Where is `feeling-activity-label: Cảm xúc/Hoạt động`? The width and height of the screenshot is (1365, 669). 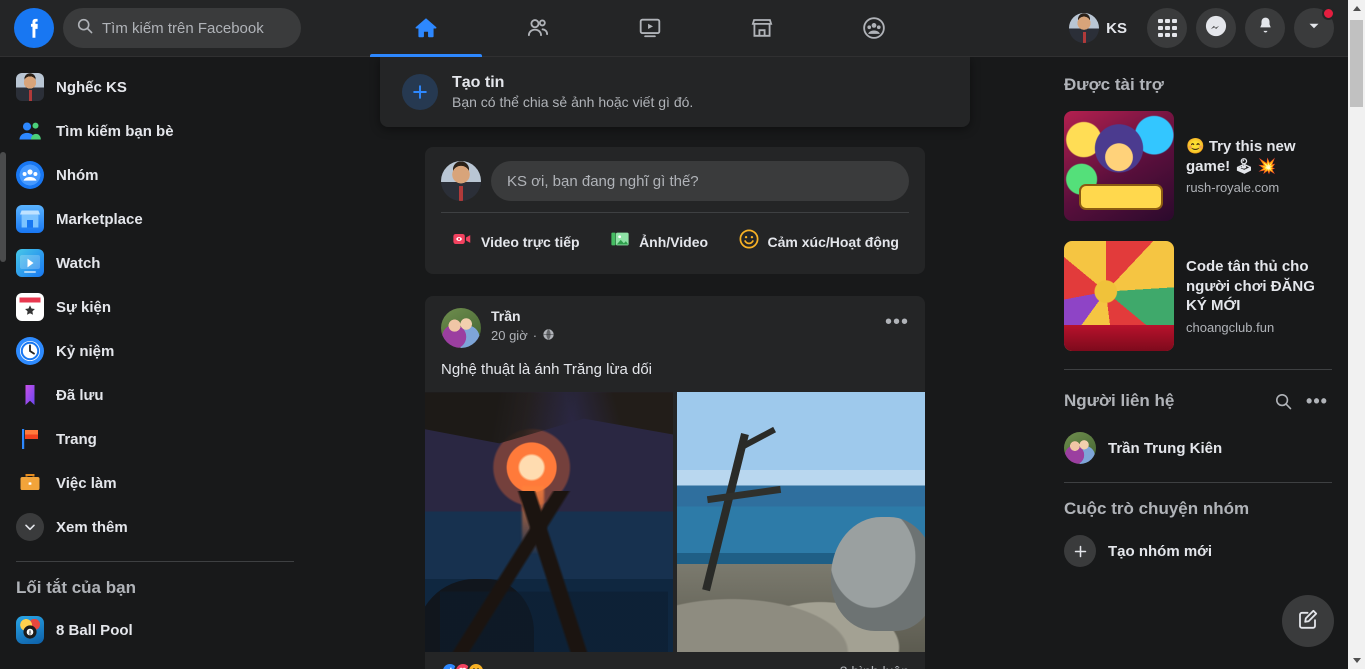 feeling-activity-label: Cảm xúc/Hoạt động is located at coordinates (833, 241).